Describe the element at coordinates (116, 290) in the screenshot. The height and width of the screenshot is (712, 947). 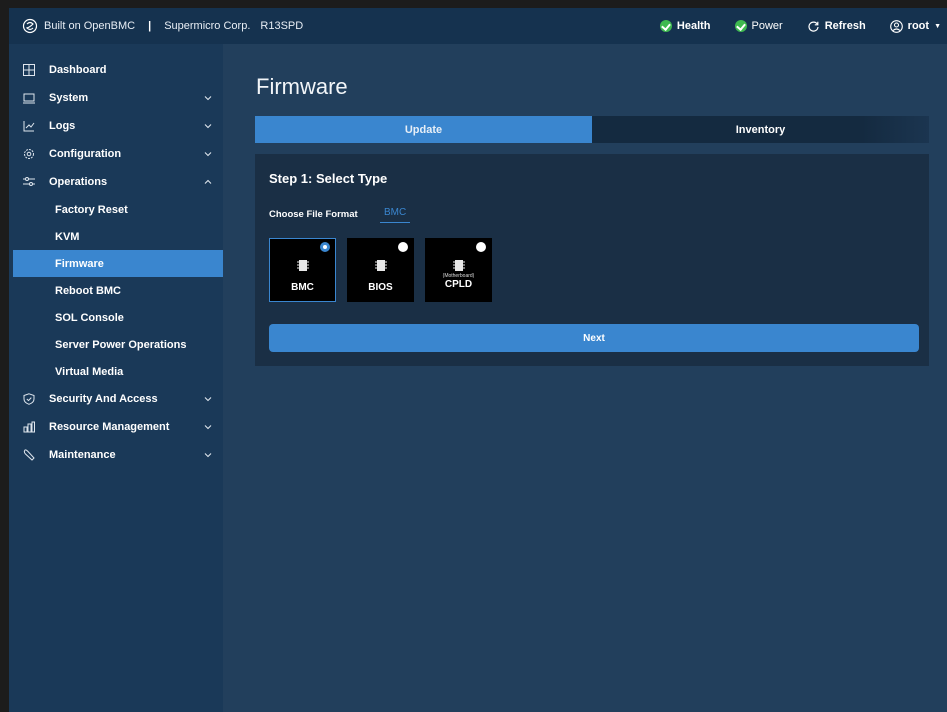
I see `sidebar-subitem-reboot-bmc: Reboot BMC` at that location.